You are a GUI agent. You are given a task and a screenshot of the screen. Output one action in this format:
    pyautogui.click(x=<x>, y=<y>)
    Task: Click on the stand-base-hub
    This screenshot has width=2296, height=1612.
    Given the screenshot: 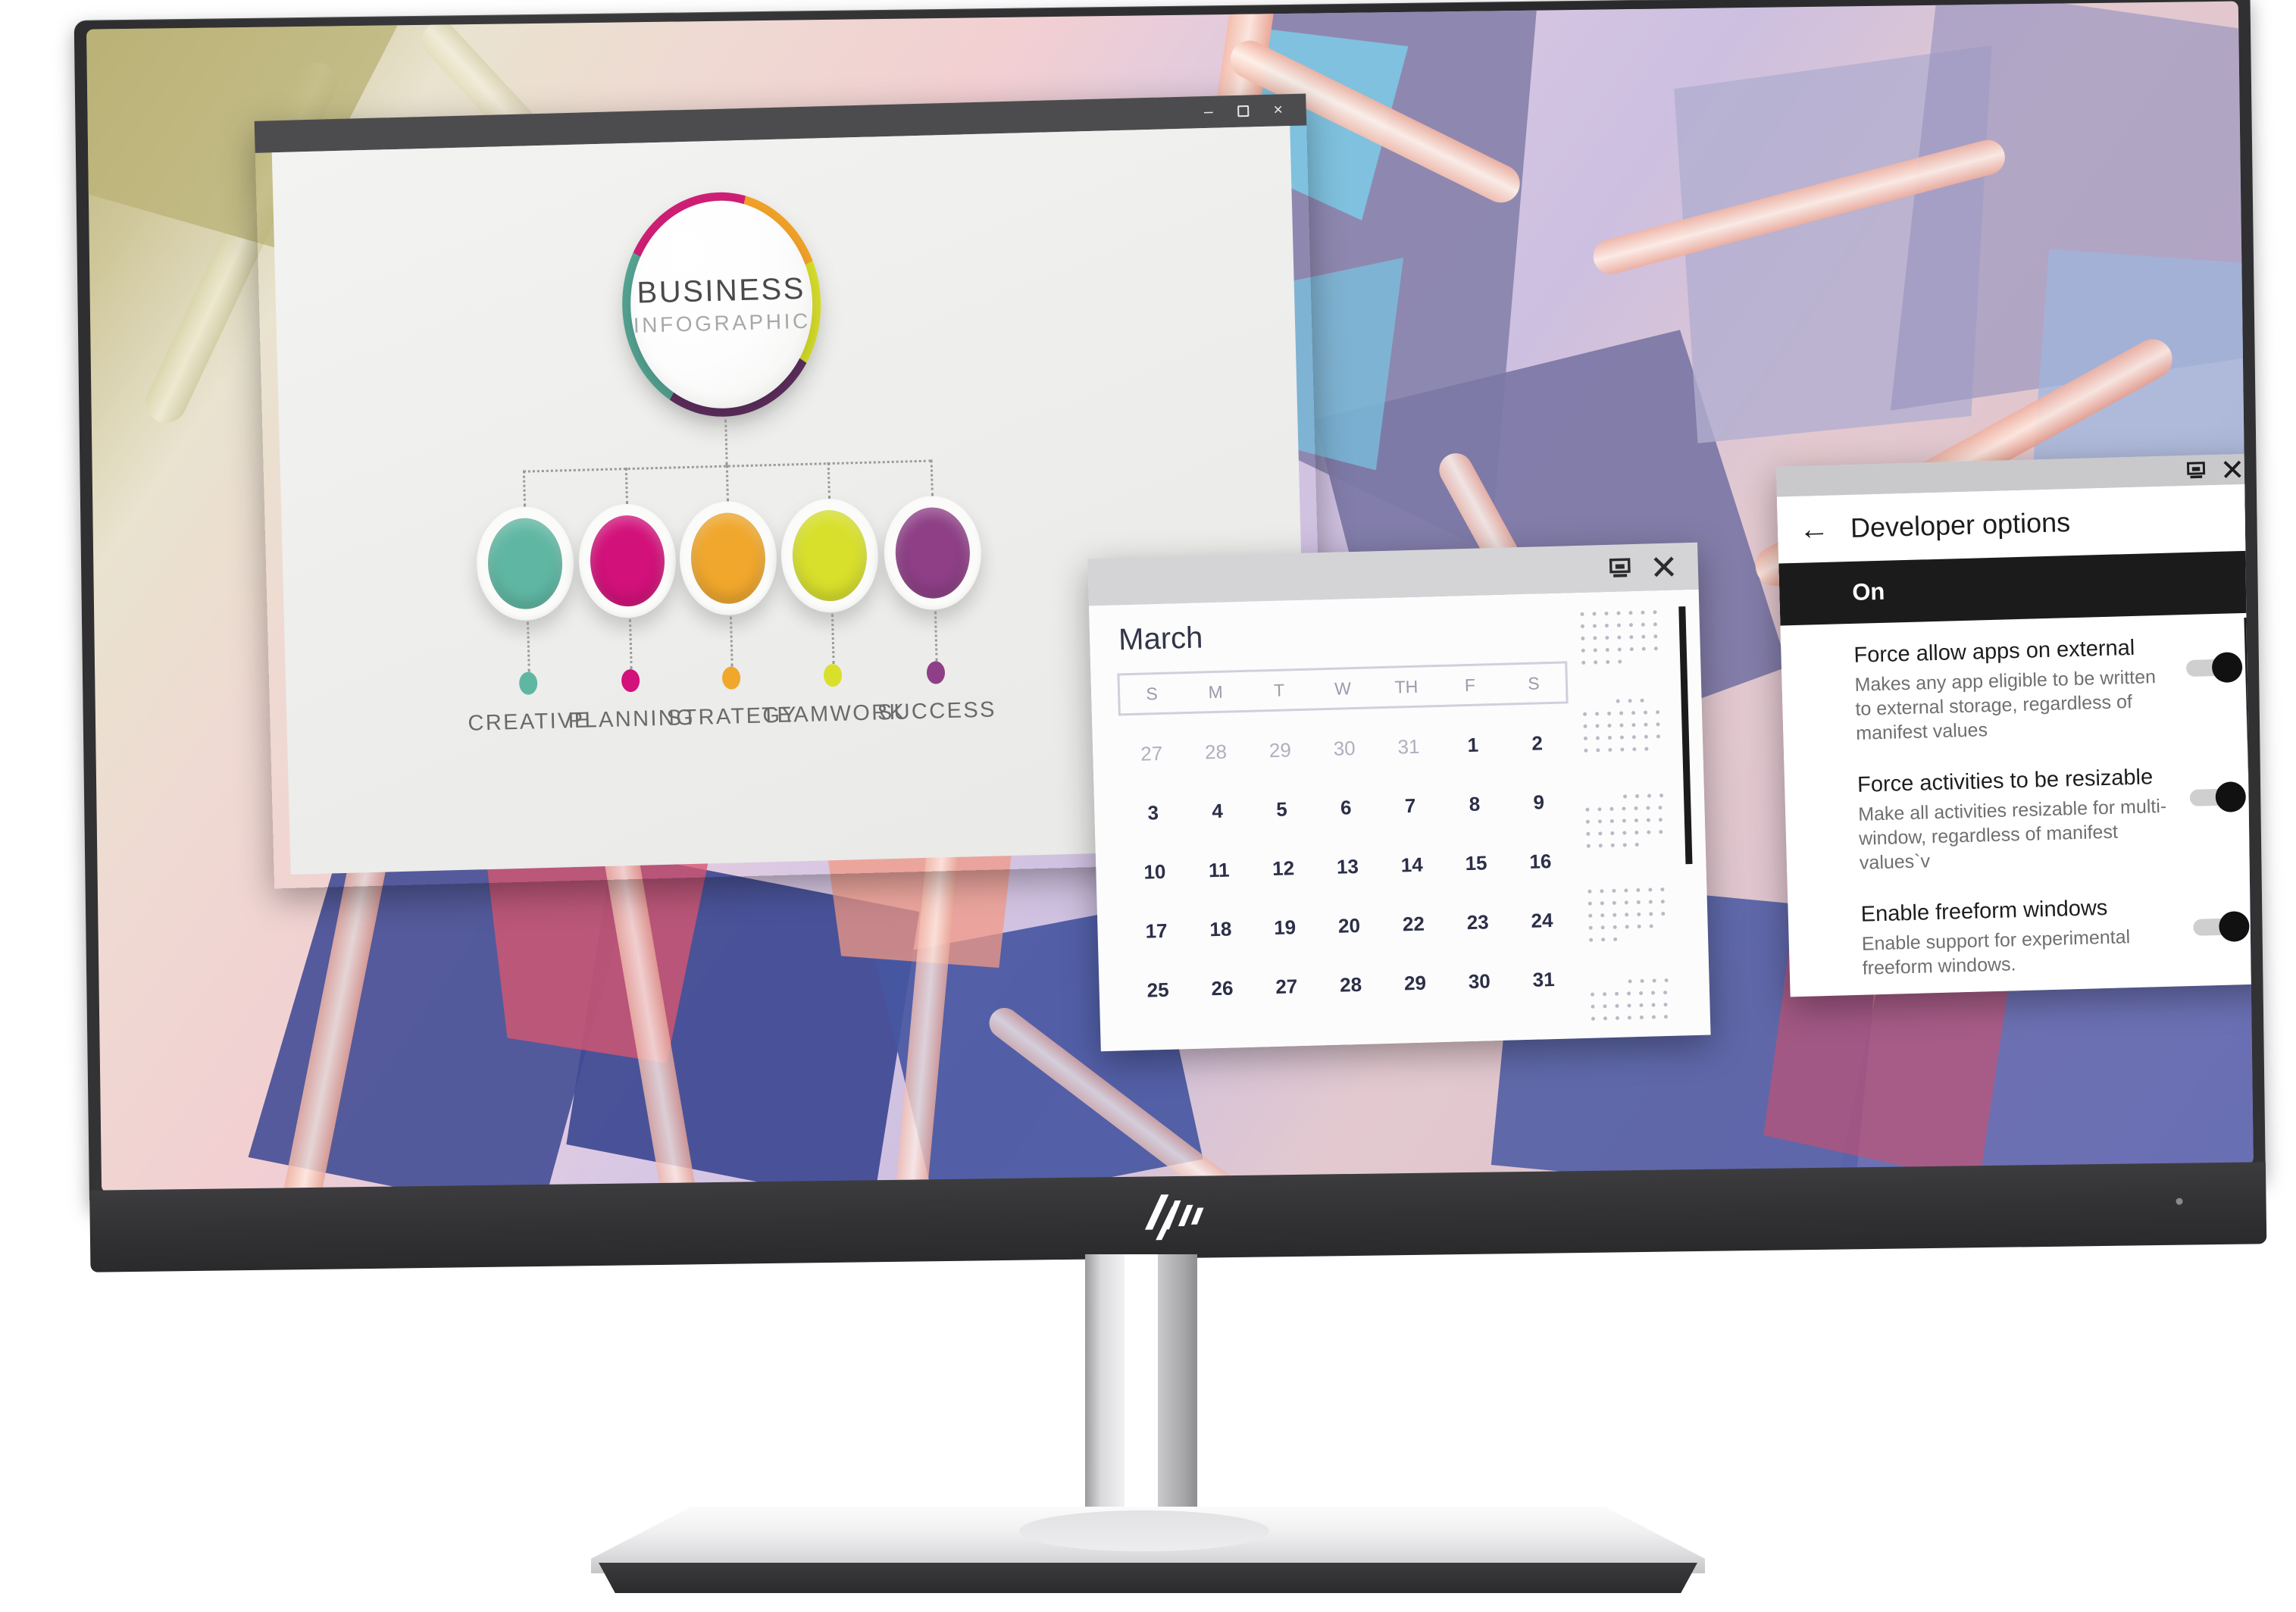 What is the action you would take?
    pyautogui.click(x=1144, y=1530)
    